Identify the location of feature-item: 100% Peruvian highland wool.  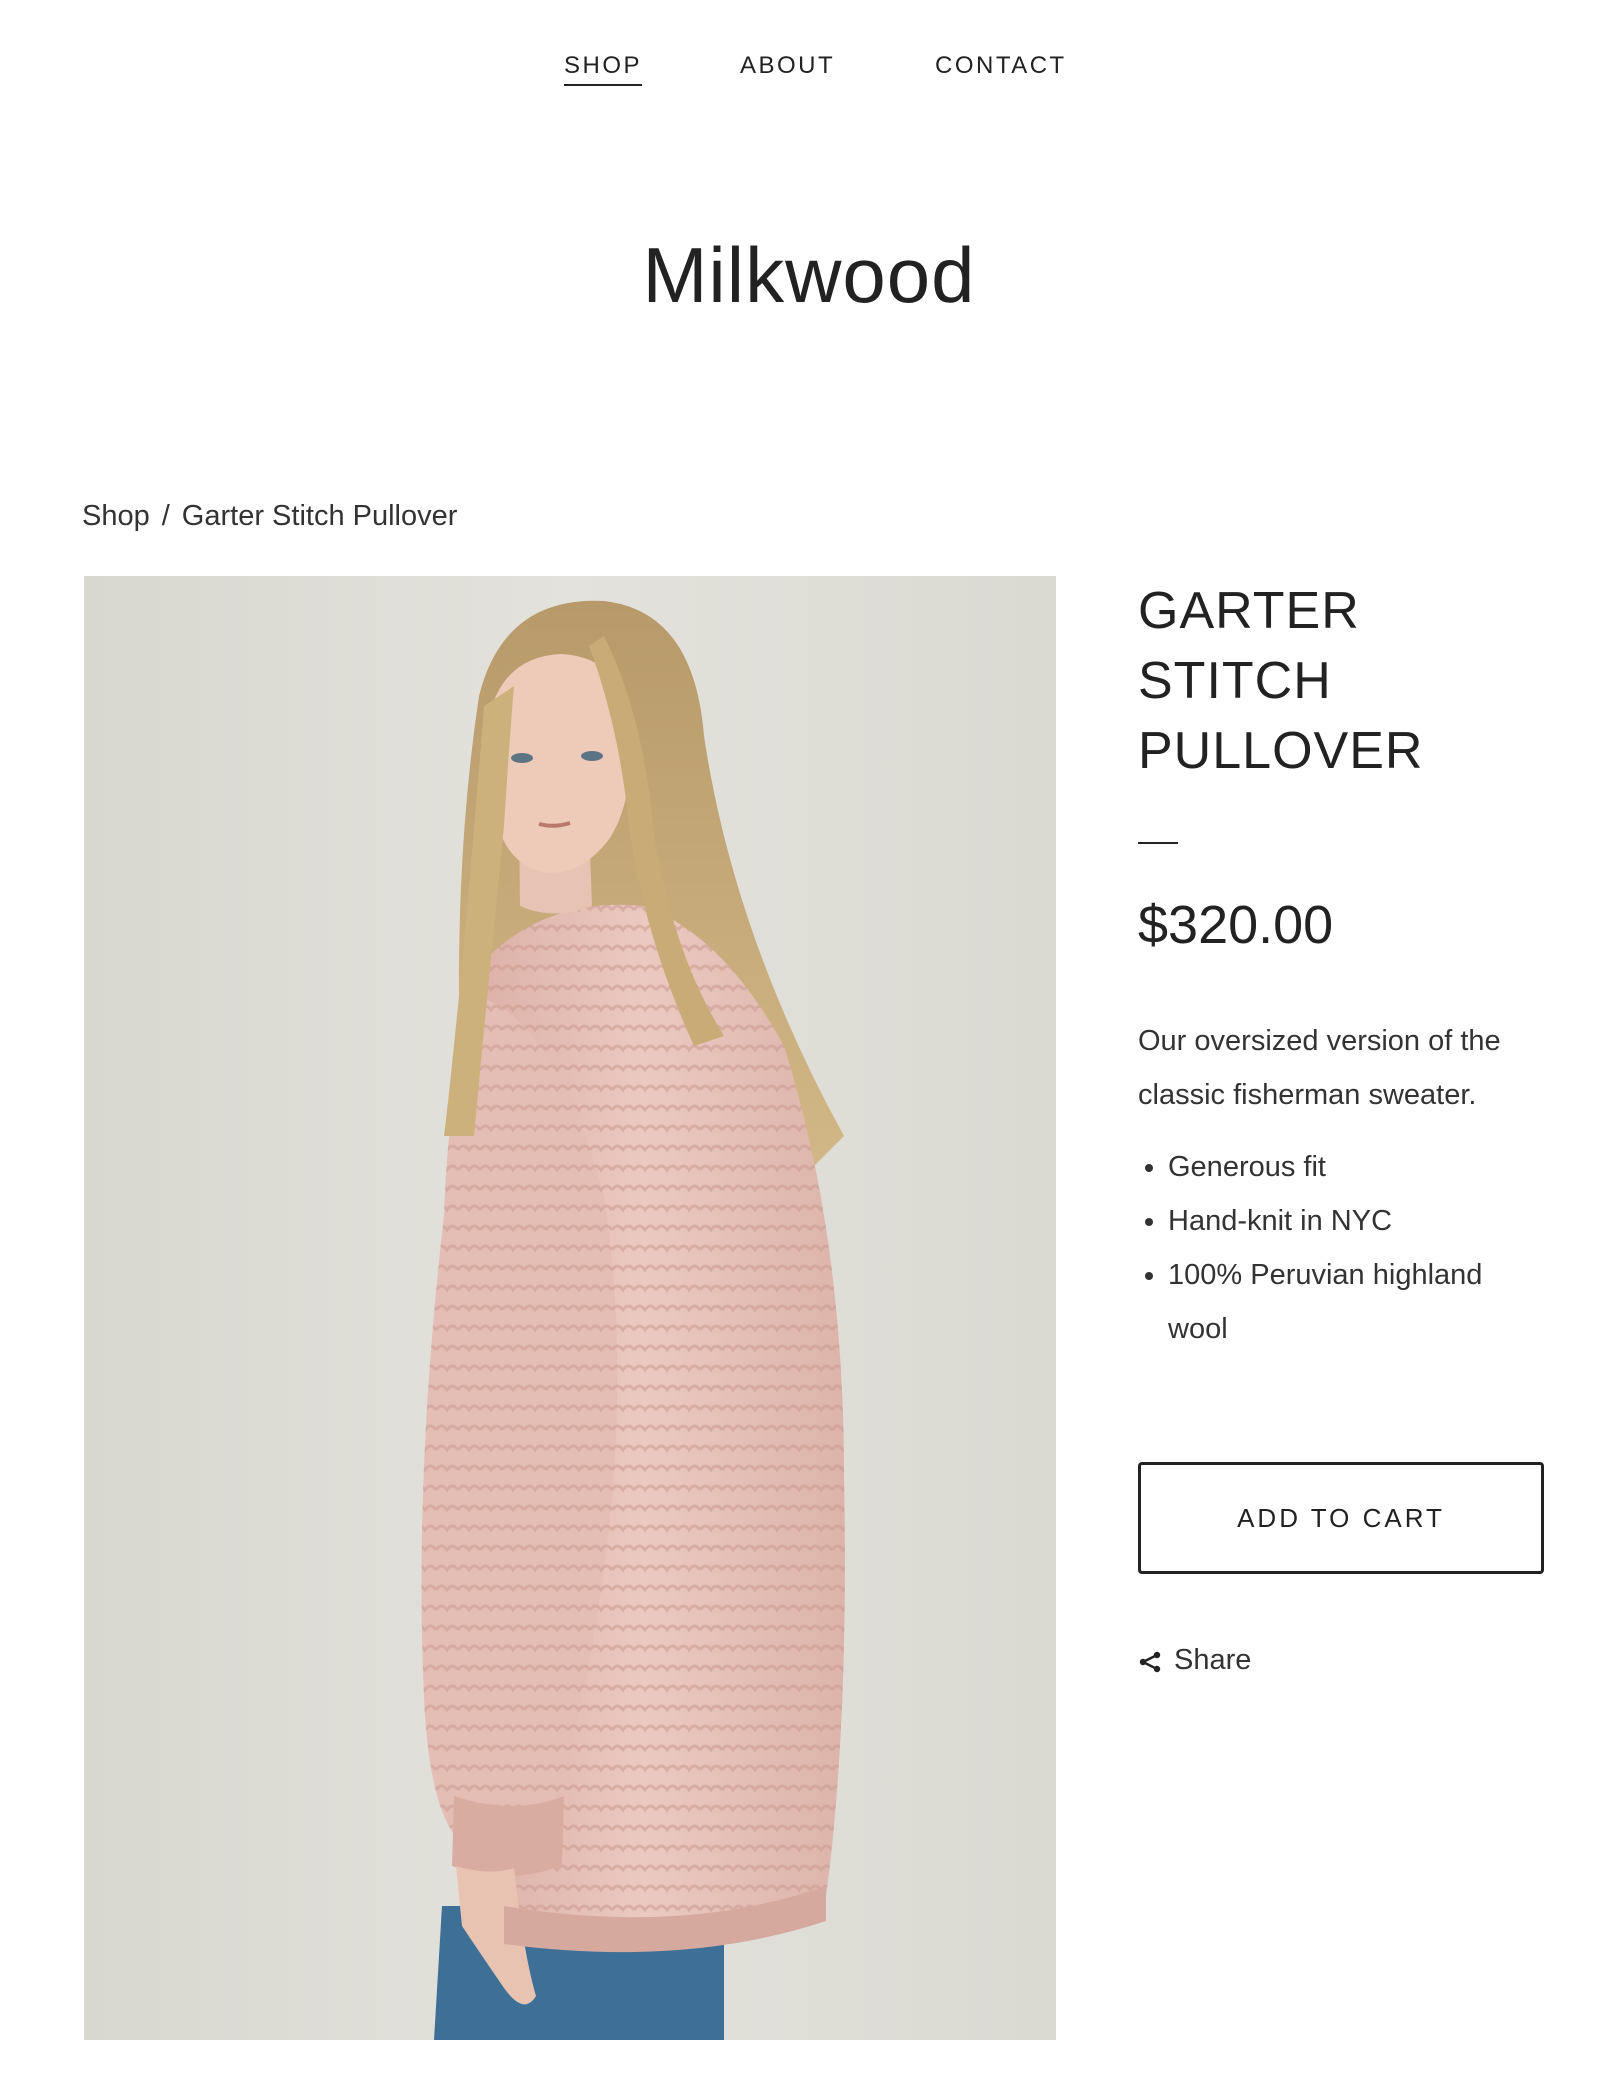
(1359, 1302).